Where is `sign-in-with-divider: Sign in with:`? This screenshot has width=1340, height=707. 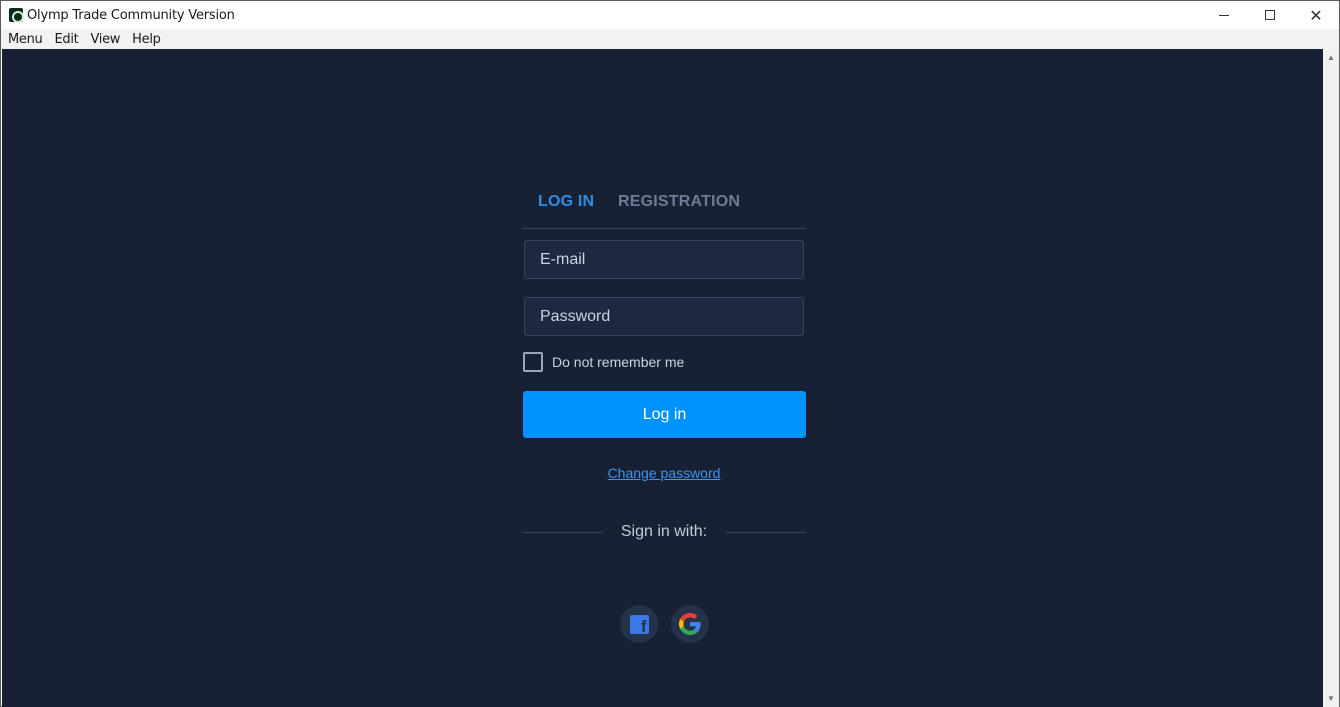 sign-in-with-divider: Sign in with: is located at coordinates (664, 532).